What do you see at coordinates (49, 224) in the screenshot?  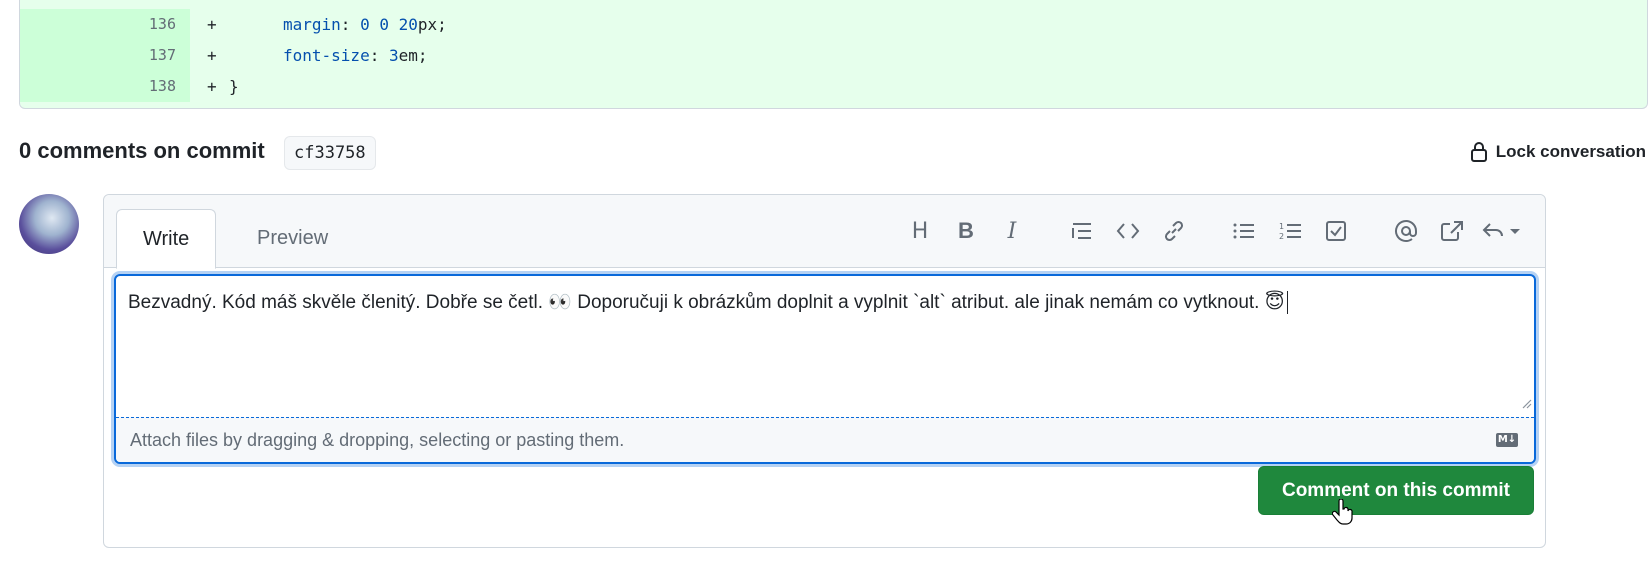 I see `avatar` at bounding box center [49, 224].